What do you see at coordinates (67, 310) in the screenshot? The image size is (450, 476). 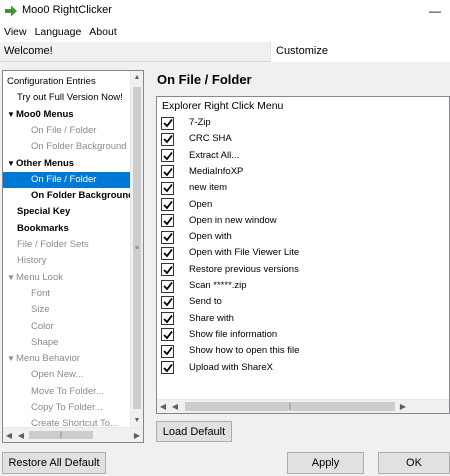 I see `tree-item: Size` at bounding box center [67, 310].